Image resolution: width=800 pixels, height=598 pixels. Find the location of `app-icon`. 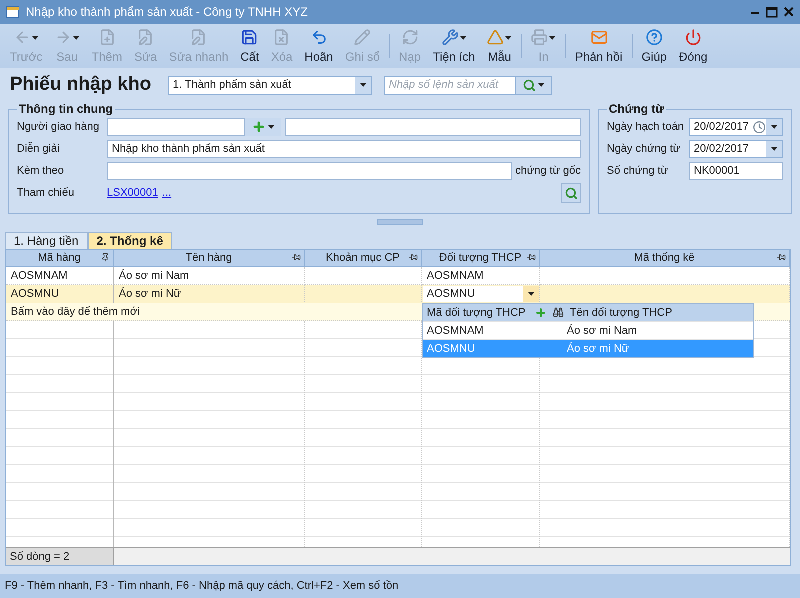

app-icon is located at coordinates (13, 12).